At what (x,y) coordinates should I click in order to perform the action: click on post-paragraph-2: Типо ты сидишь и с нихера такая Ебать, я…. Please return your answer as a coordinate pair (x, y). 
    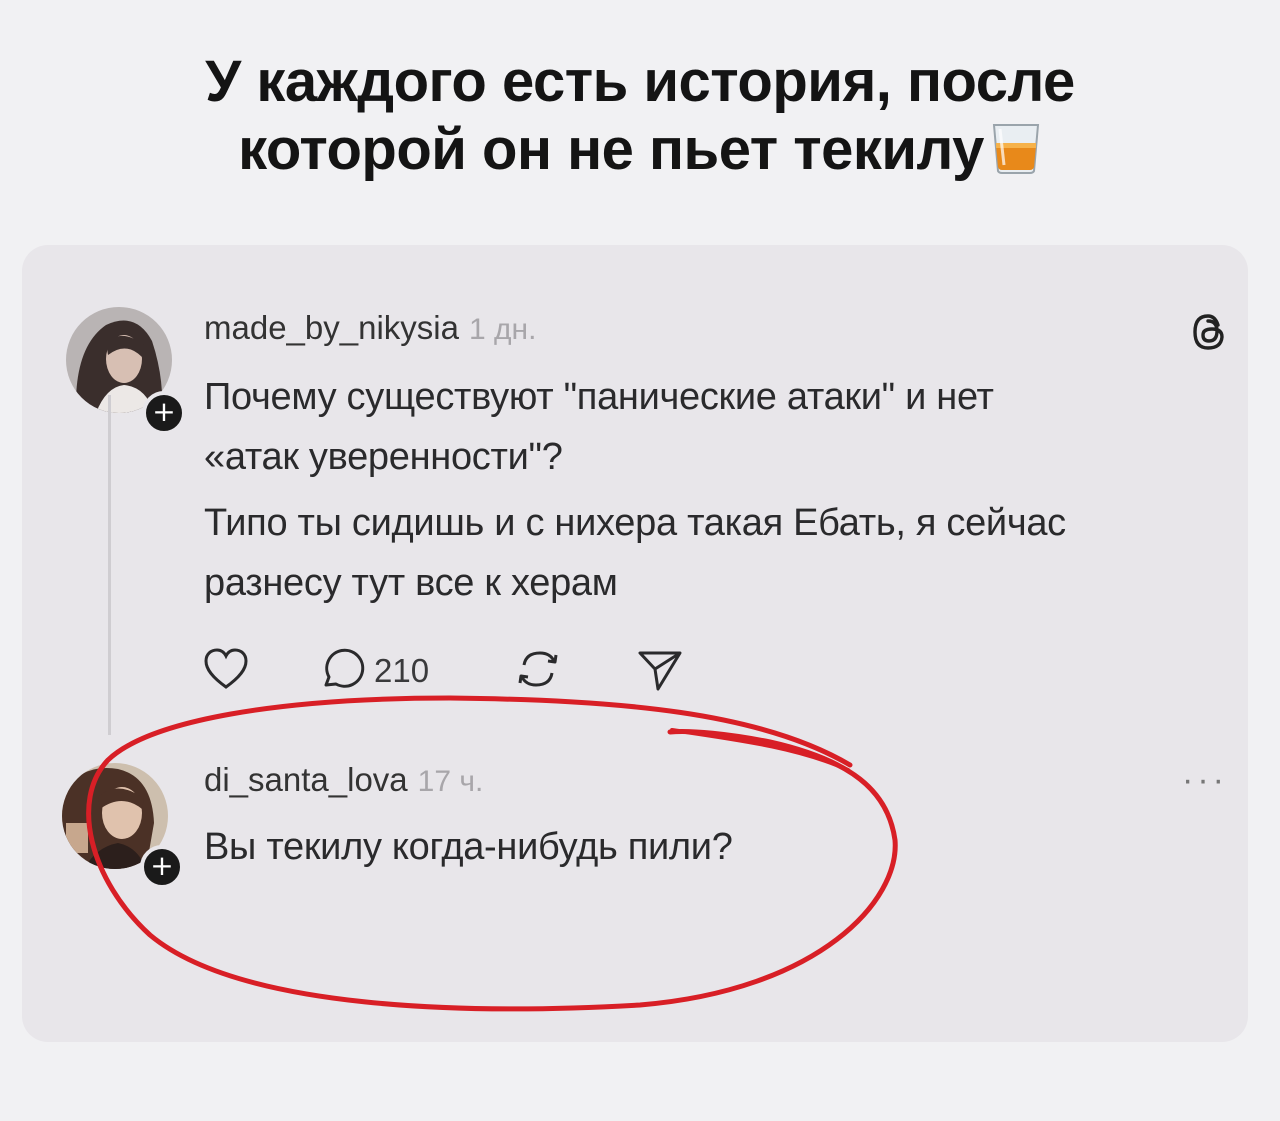
    Looking at the image, I should click on (635, 553).